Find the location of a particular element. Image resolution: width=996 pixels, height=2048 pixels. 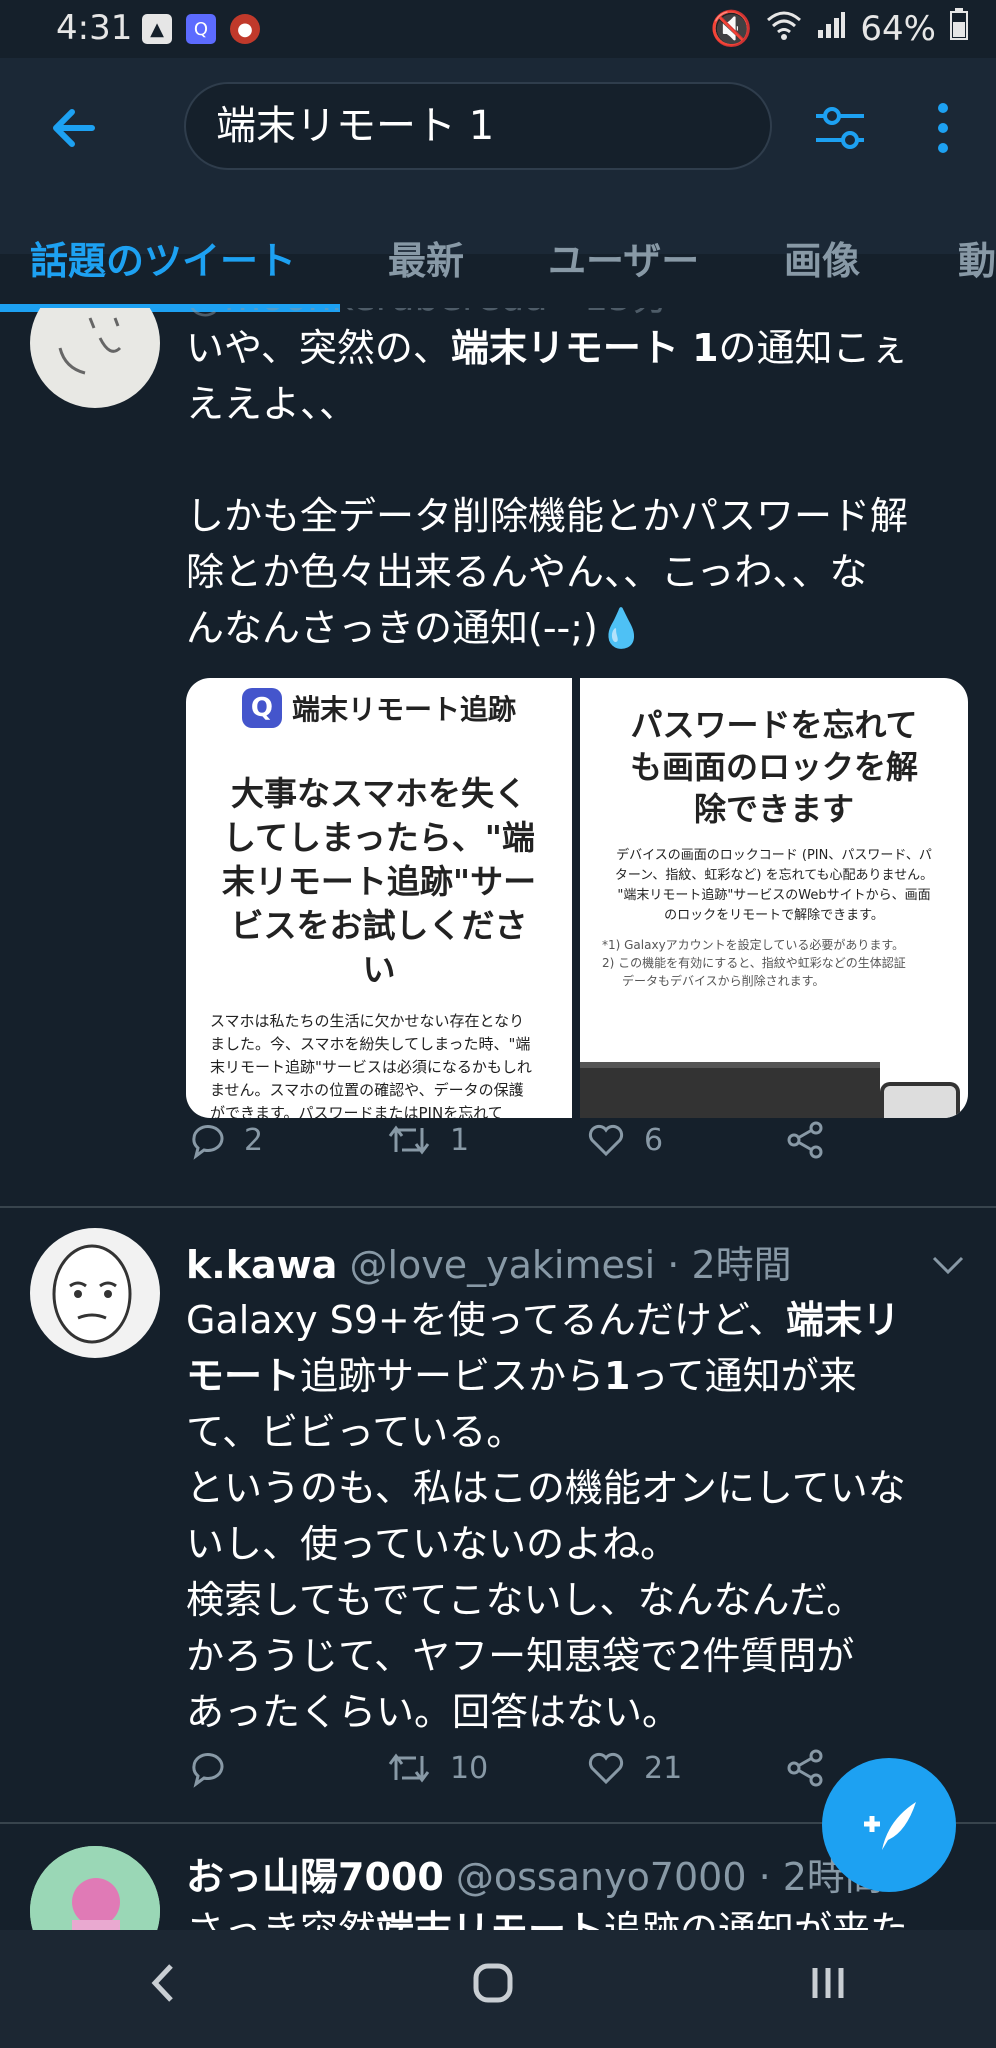

nav-back-icon is located at coordinates (163, 1989).